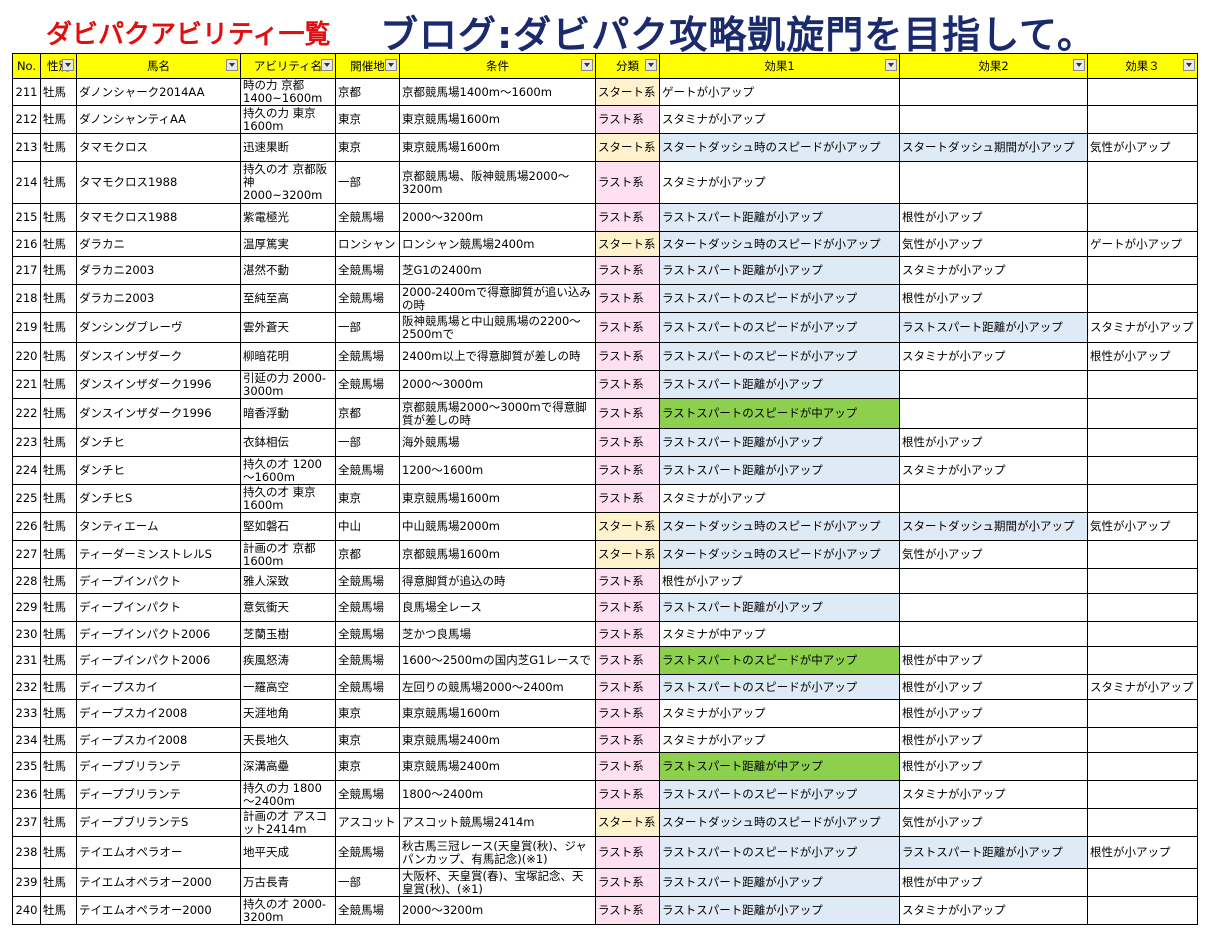  I want to click on cell-condition: 中山競馬場2000m, so click(497, 526).